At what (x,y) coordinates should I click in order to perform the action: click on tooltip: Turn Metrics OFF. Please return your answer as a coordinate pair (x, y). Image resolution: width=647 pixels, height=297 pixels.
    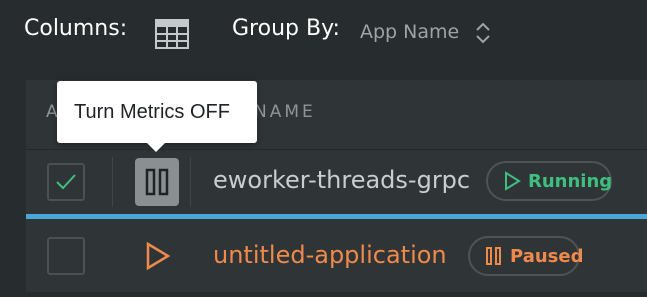
    Looking at the image, I should click on (157, 116).